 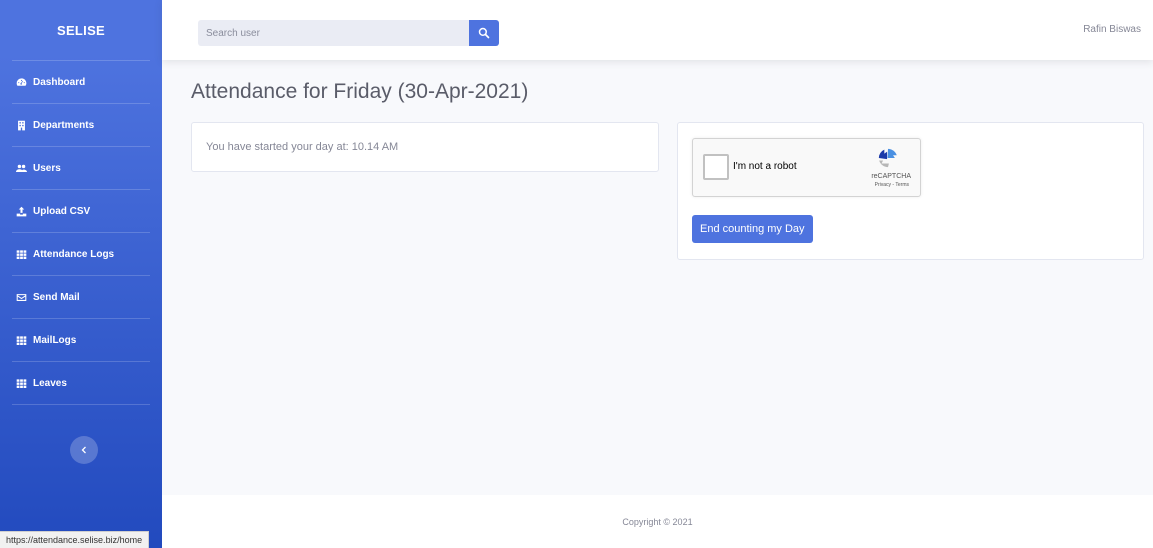 I want to click on recaptcha-links: Privacy - Terms, so click(x=892, y=185).